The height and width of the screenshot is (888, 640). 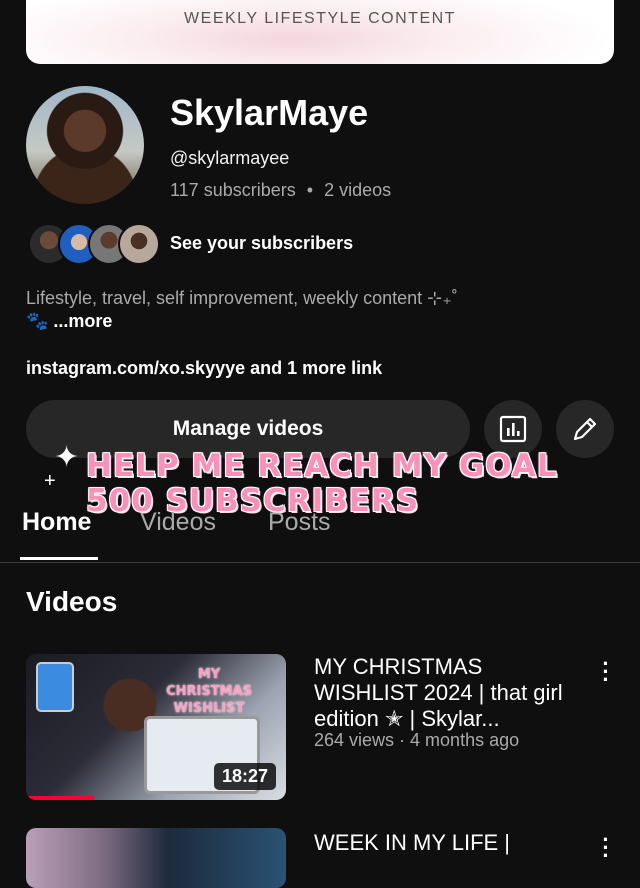 I want to click on videos-section-title: Videos, so click(x=72, y=601).